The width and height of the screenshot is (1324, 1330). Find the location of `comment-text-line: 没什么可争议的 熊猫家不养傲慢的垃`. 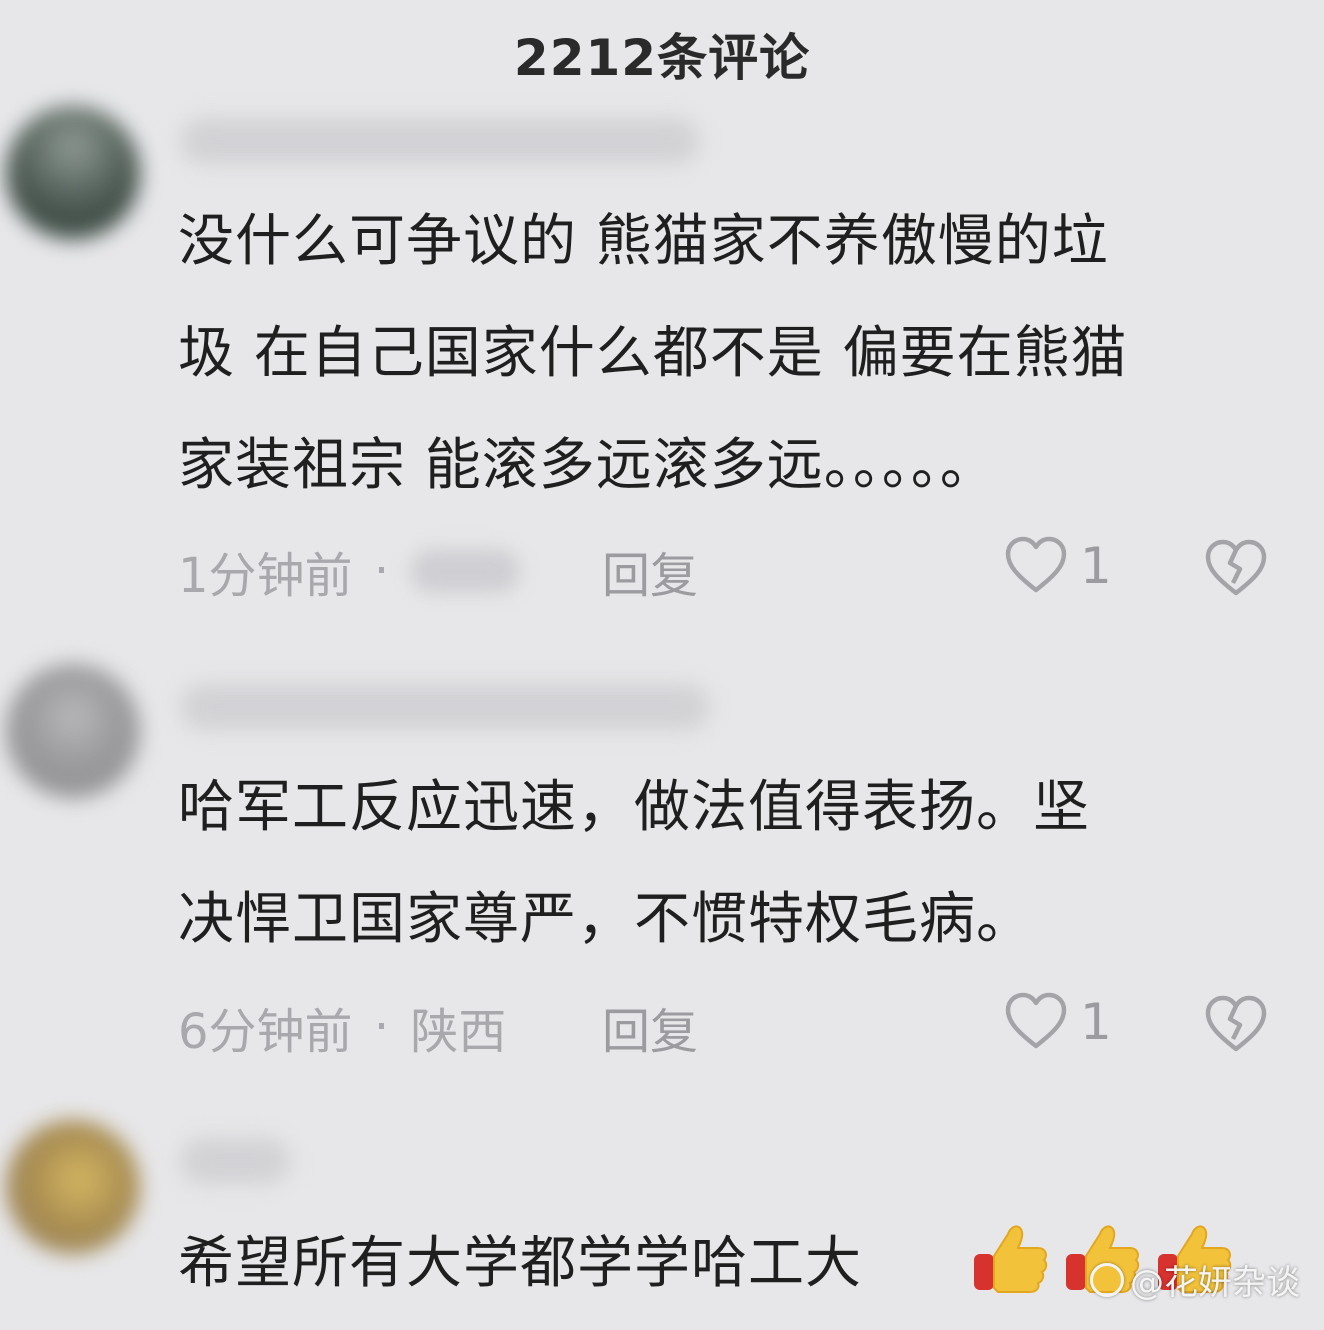

comment-text-line: 没什么可争议的 熊猫家不养傲慢的垃 is located at coordinates (643, 241).